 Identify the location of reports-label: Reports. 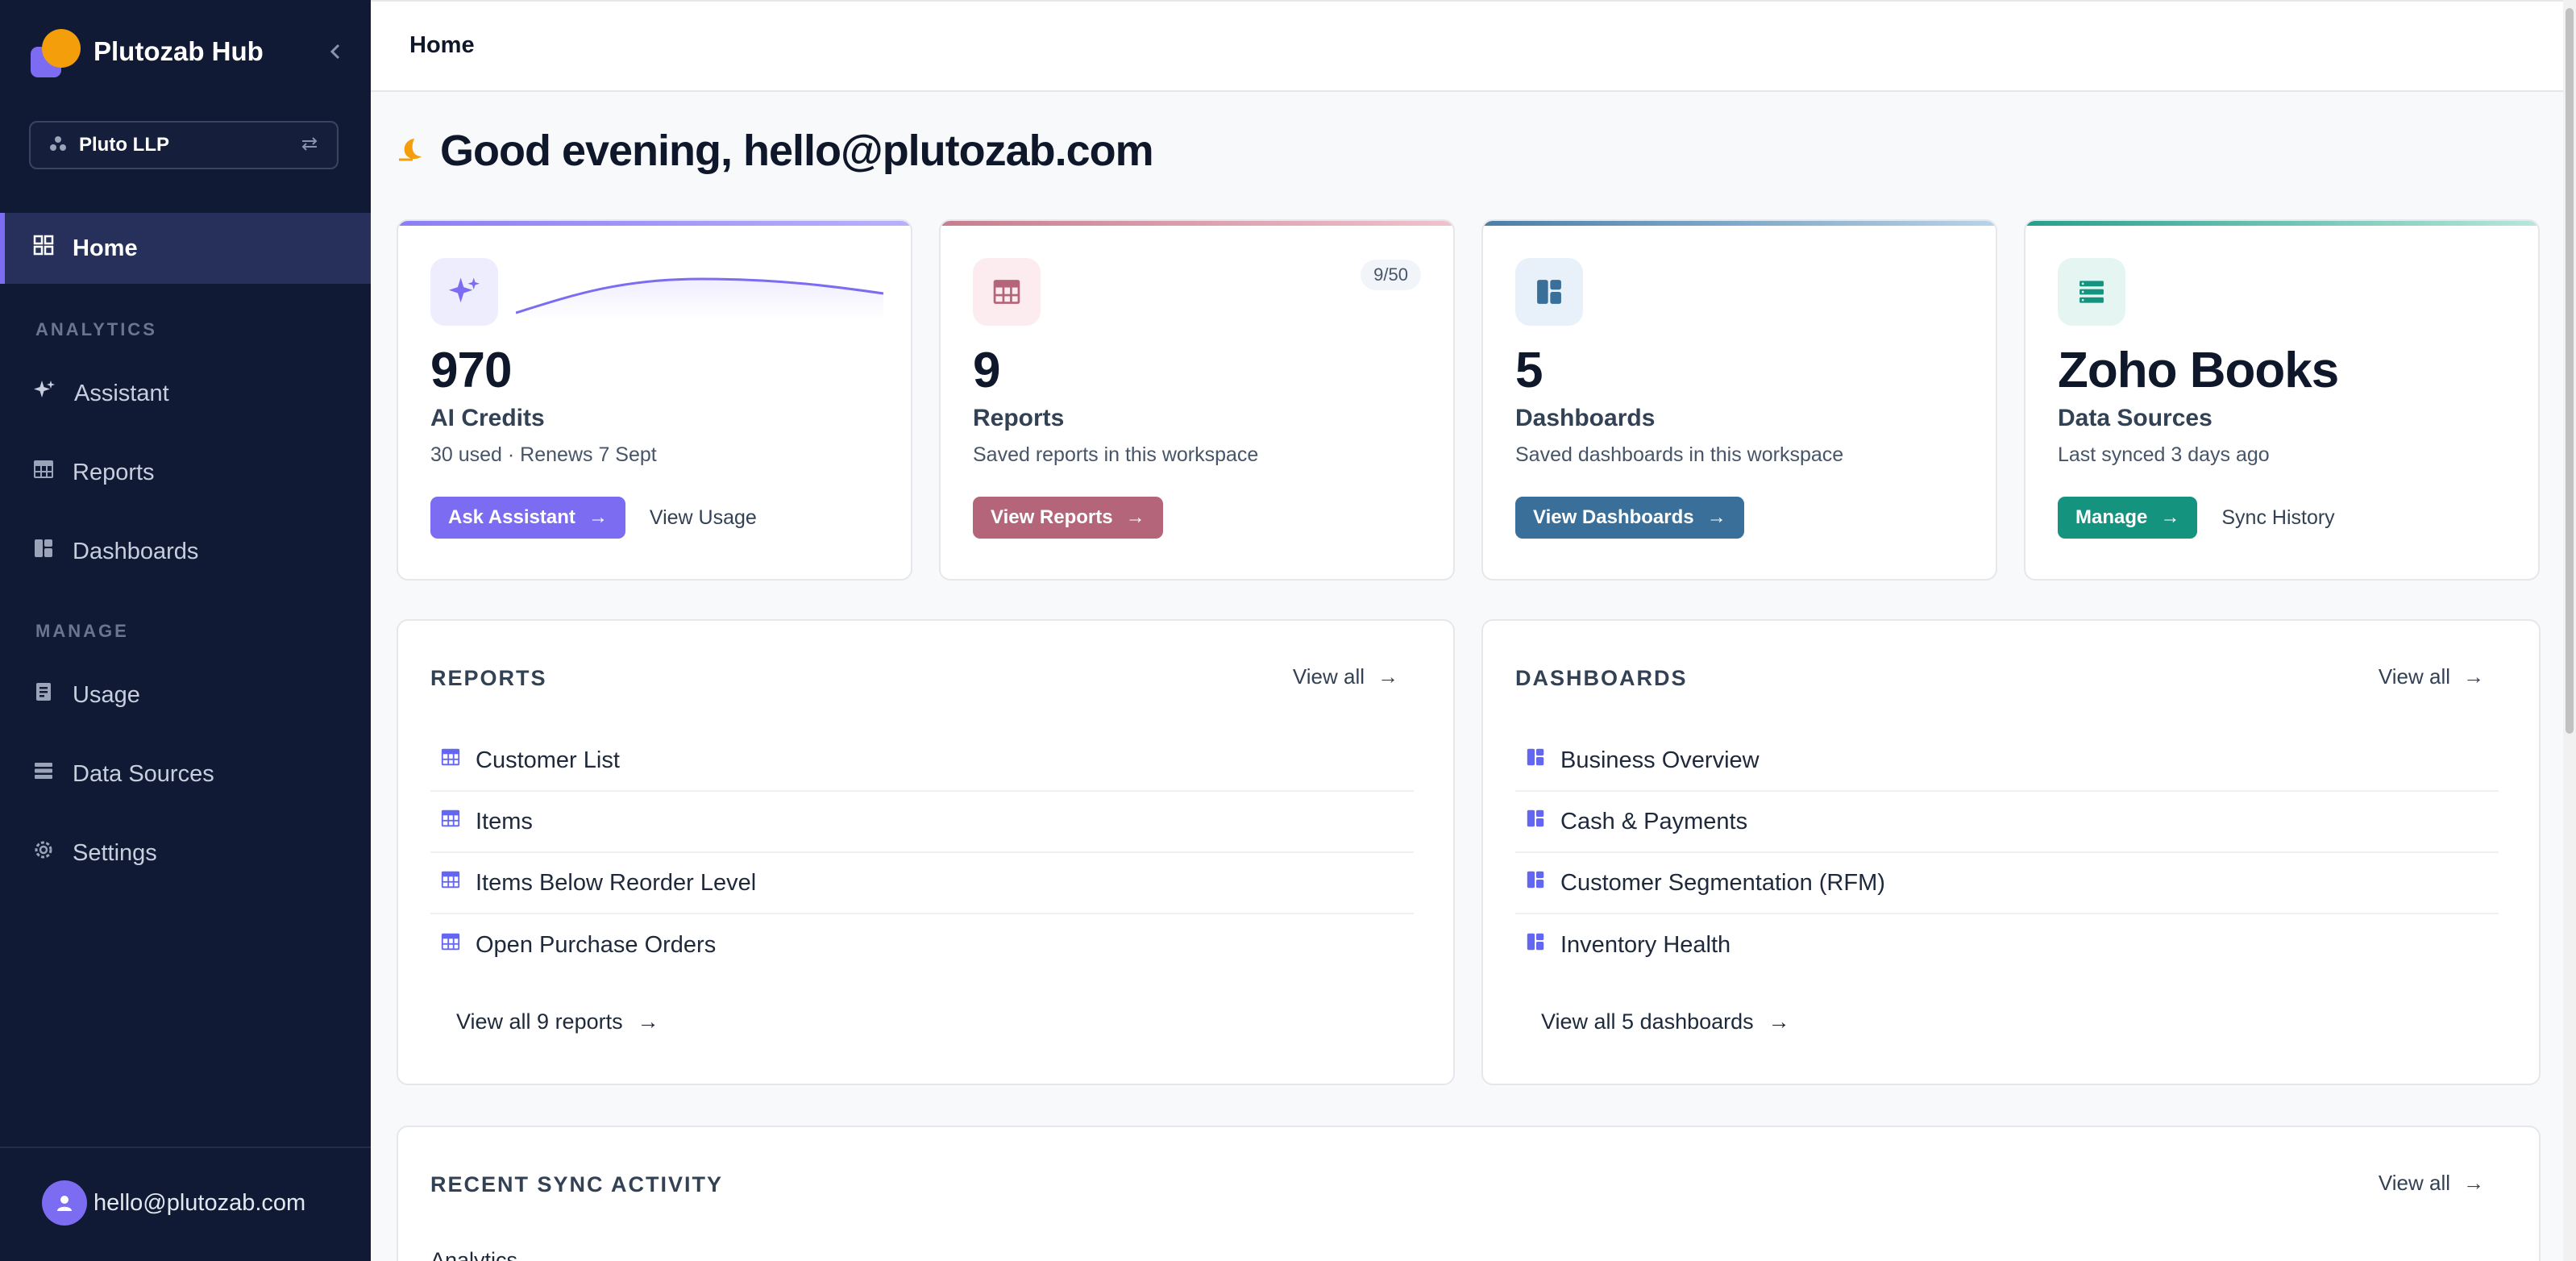
(1019, 418).